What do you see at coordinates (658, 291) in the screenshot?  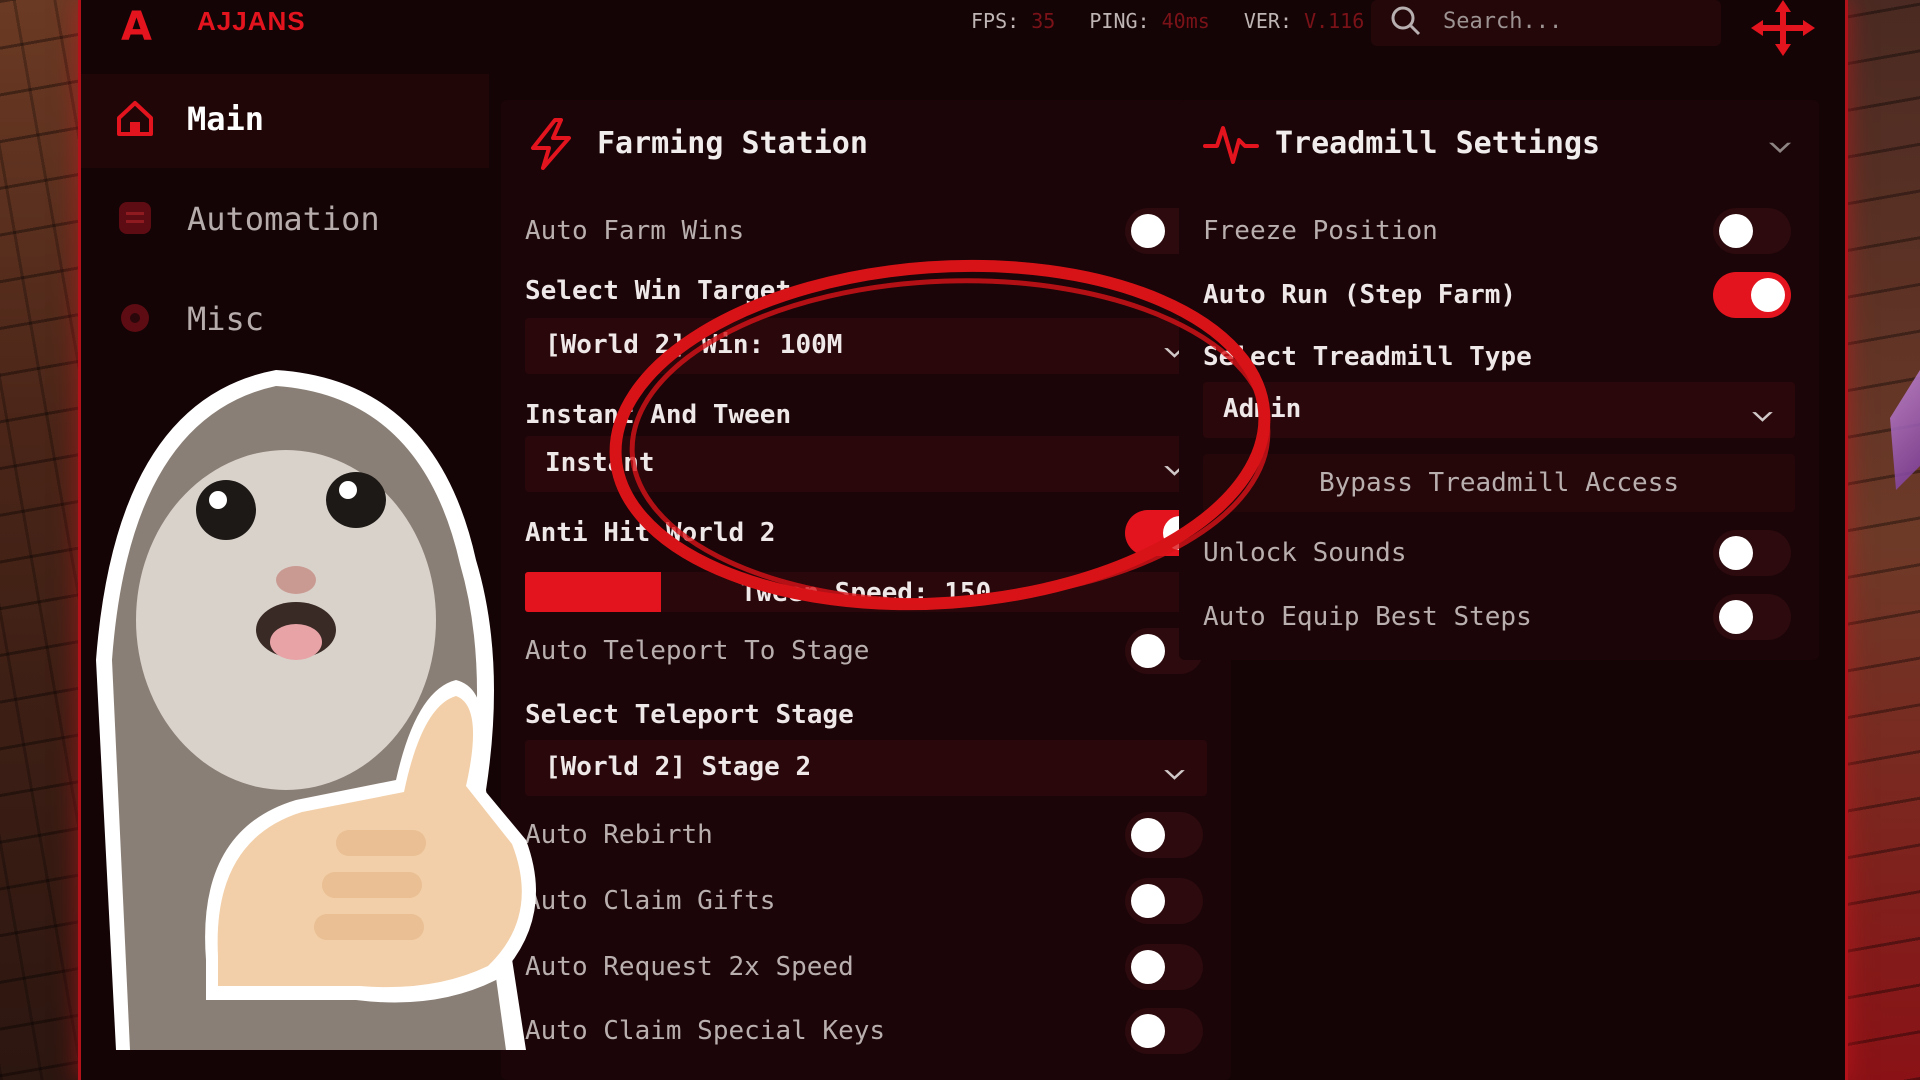 I see `dropdown-label: Select Win Target` at bounding box center [658, 291].